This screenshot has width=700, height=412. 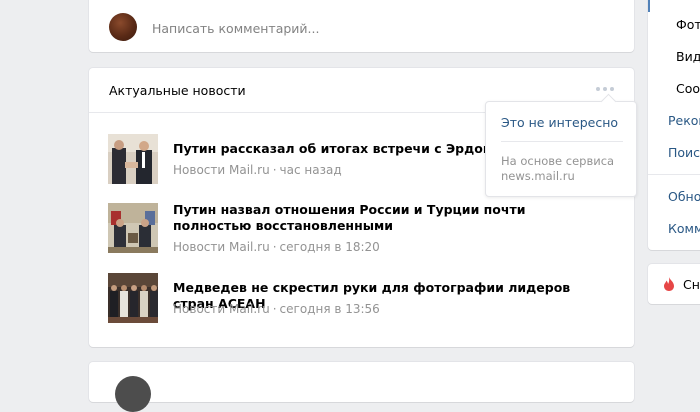 I want to click on sidebar-share-card: Сна, so click(x=674, y=284).